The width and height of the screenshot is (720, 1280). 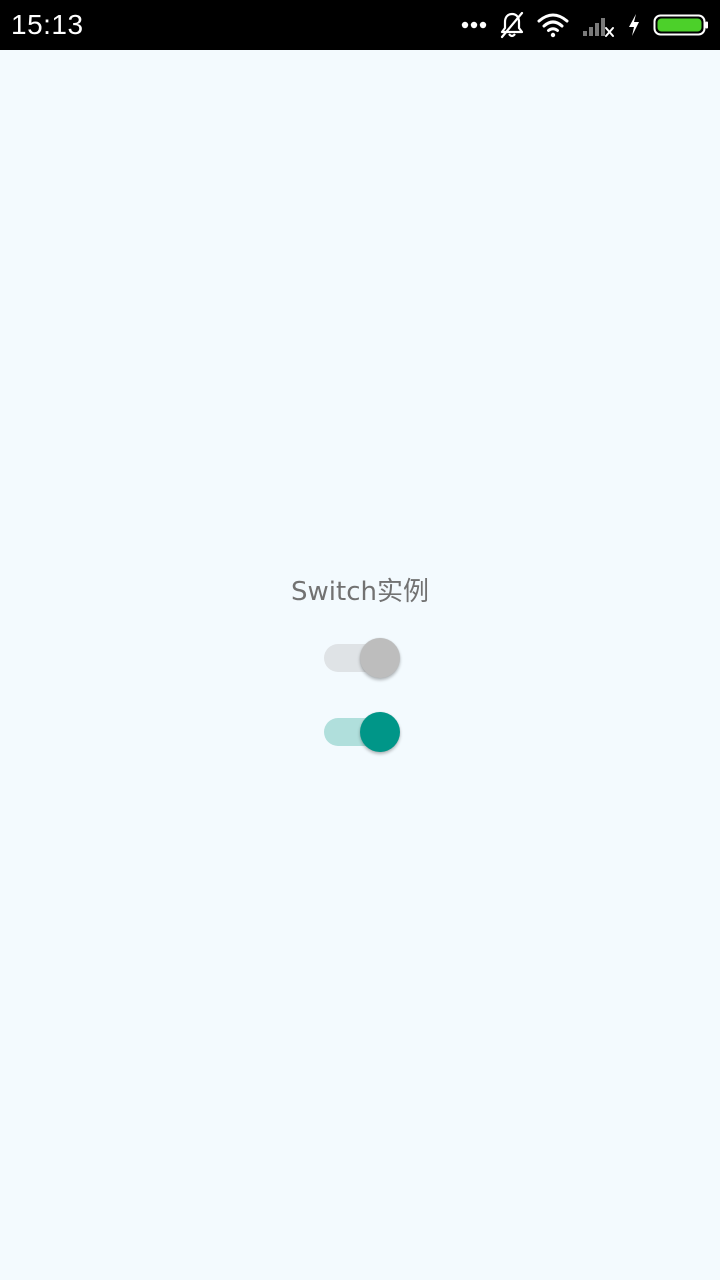 I want to click on signal-no-service-icon, so click(x=598, y=25).